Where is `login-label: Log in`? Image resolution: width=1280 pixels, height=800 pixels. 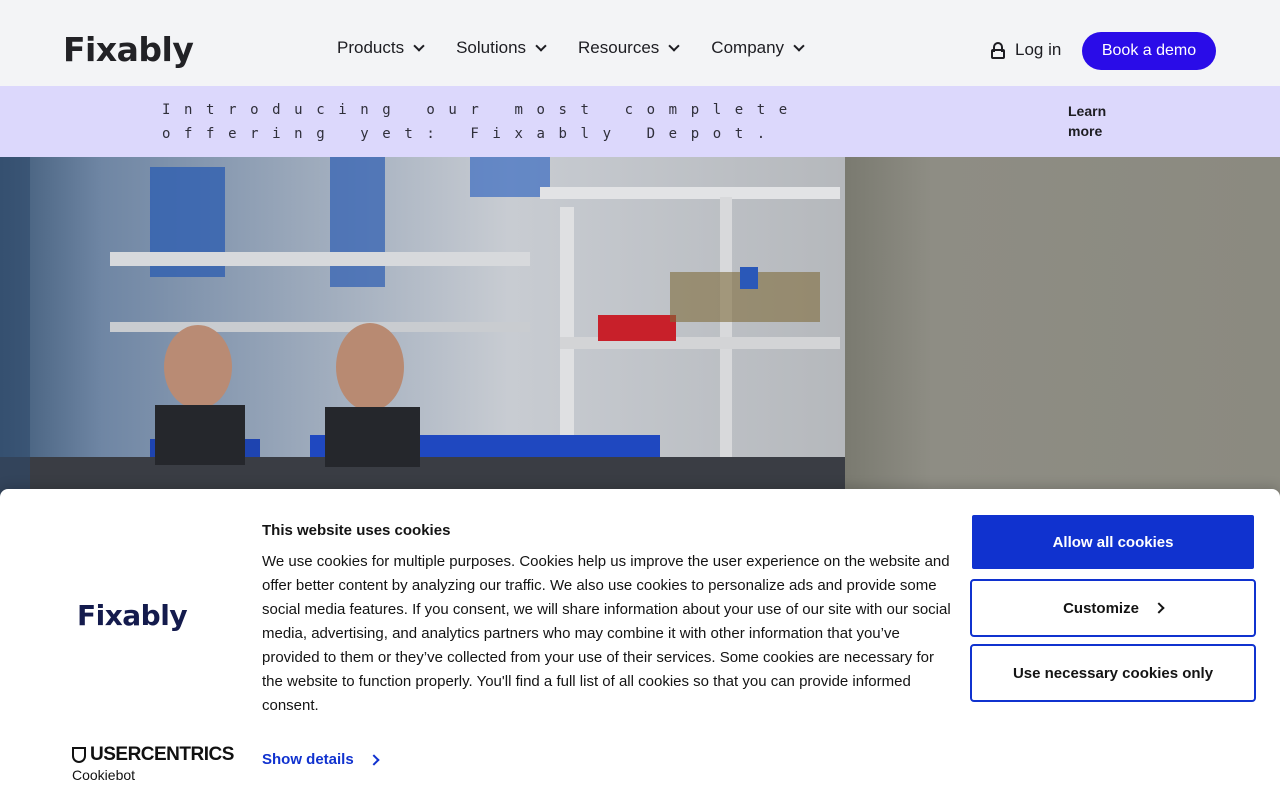
login-label: Log in is located at coordinates (1038, 49).